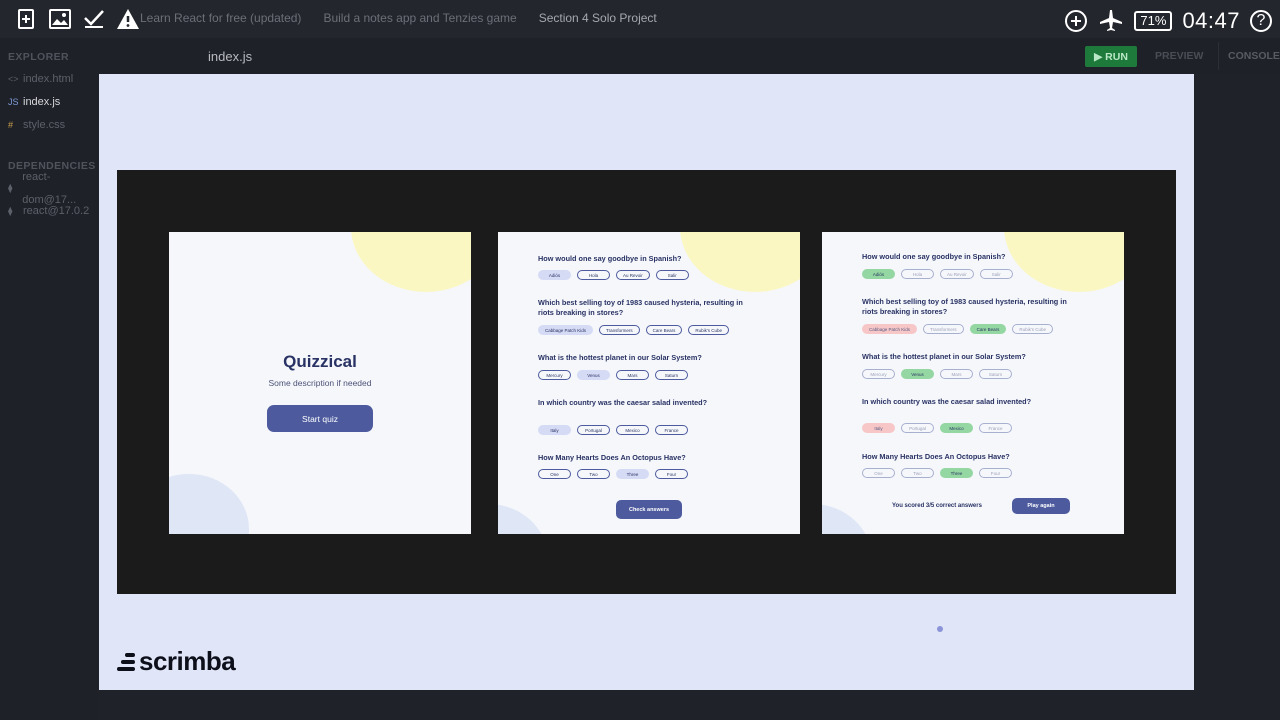  Describe the element at coordinates (128, 19) in the screenshot. I see `warning-icon` at that location.